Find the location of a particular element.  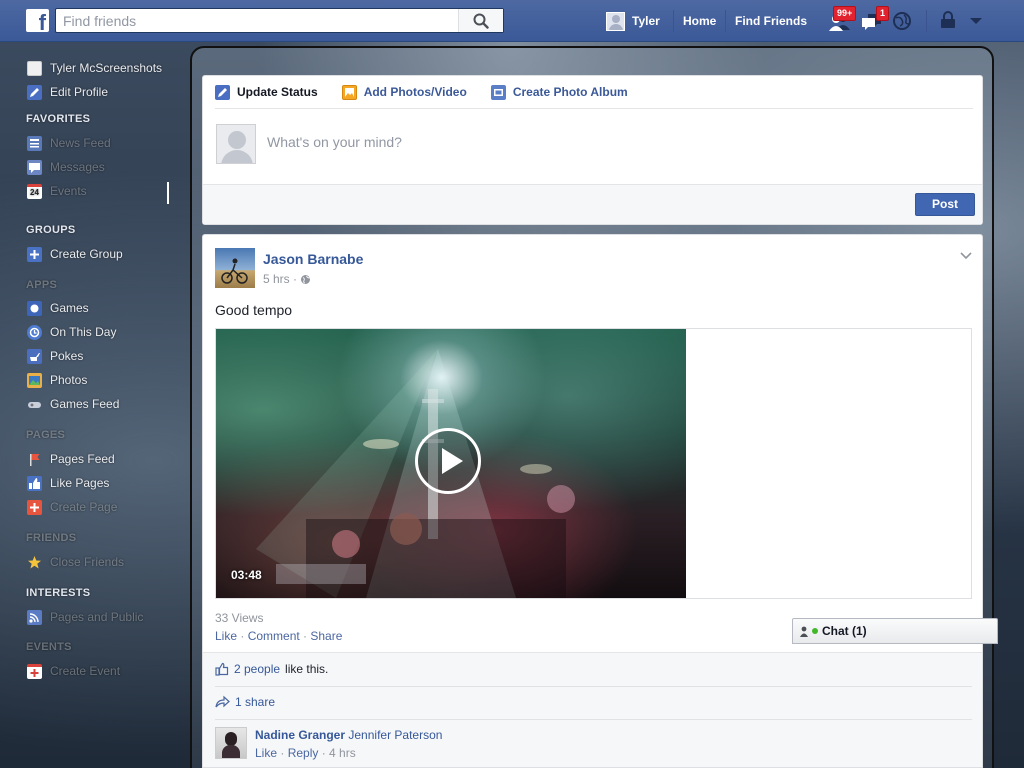

story-time-text: 5 hrs · is located at coordinates (280, 279).